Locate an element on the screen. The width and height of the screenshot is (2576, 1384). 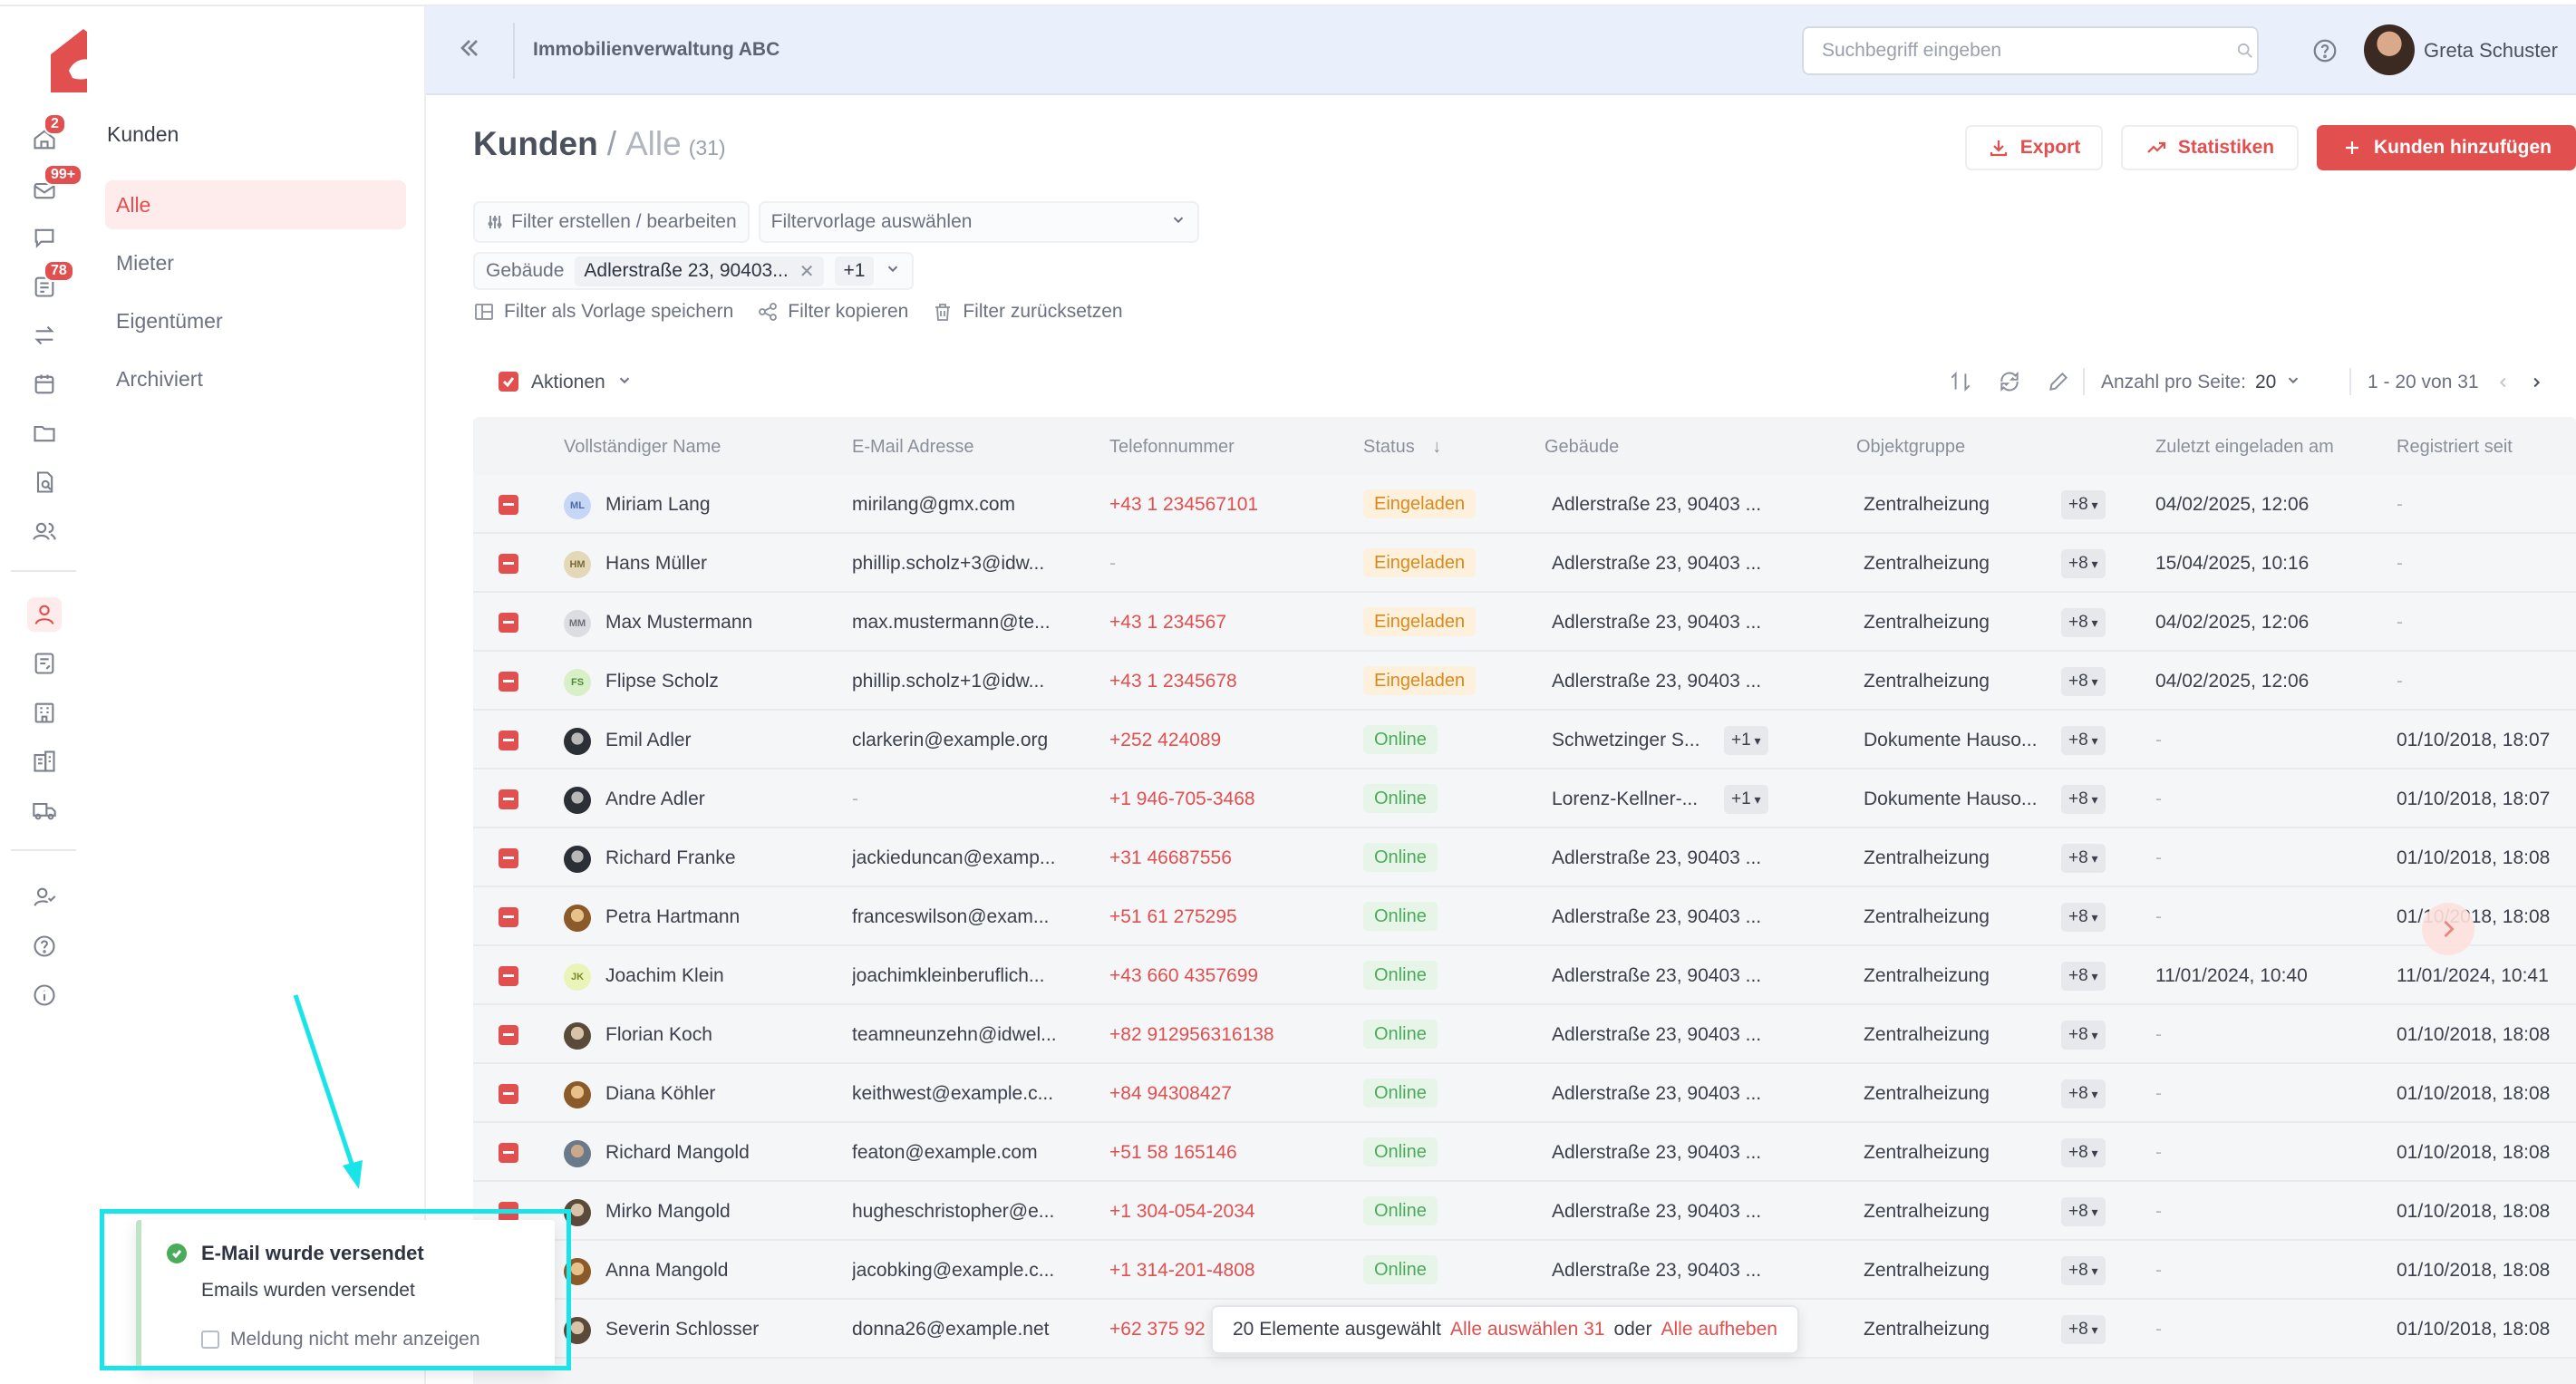
nav-documents is located at coordinates (44, 482).